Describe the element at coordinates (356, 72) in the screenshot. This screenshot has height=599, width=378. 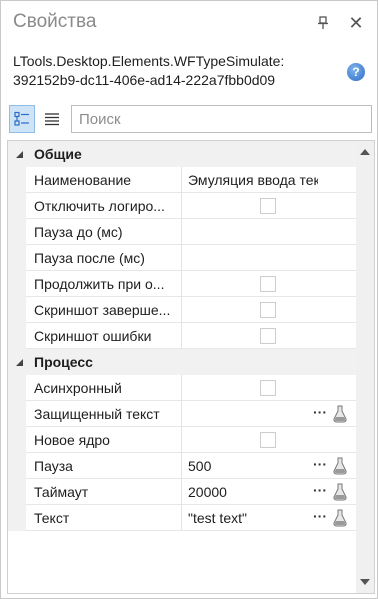
I see `help-icon: ?` at that location.